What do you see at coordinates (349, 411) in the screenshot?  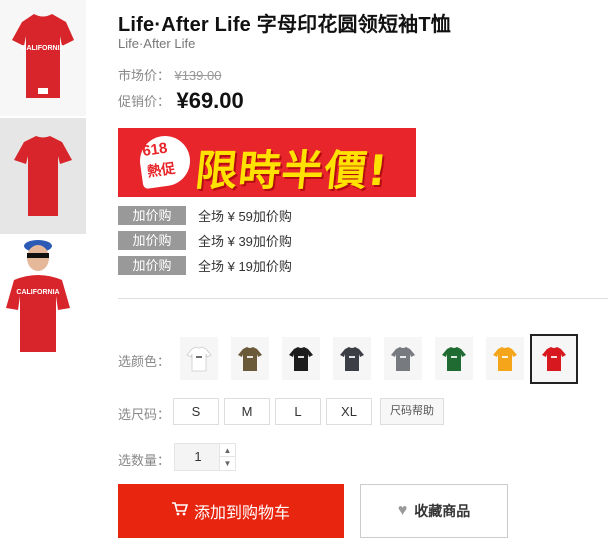 I see `size-option-xl: XL` at bounding box center [349, 411].